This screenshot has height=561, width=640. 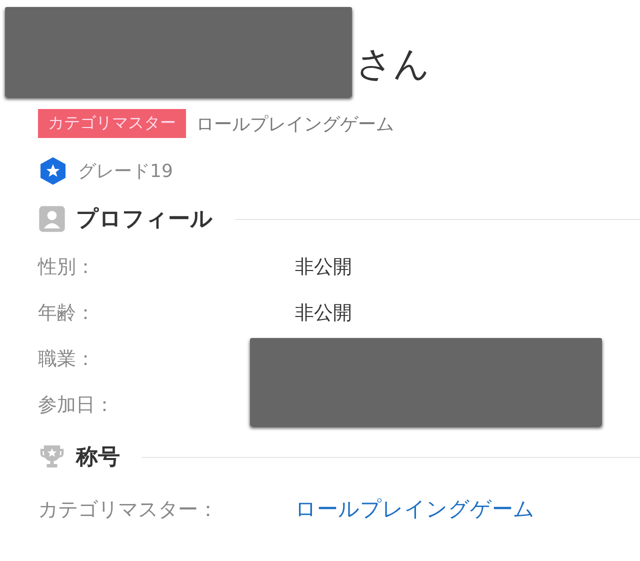 What do you see at coordinates (98, 458) in the screenshot?
I see `section-heading: 称号` at bounding box center [98, 458].